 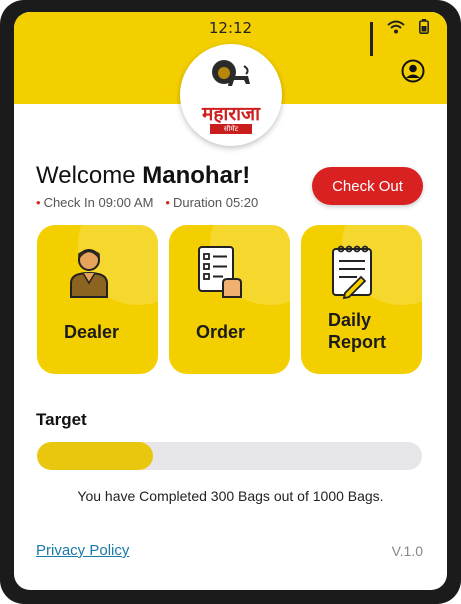 What do you see at coordinates (357, 331) in the screenshot?
I see `card-label: Daily Report` at bounding box center [357, 331].